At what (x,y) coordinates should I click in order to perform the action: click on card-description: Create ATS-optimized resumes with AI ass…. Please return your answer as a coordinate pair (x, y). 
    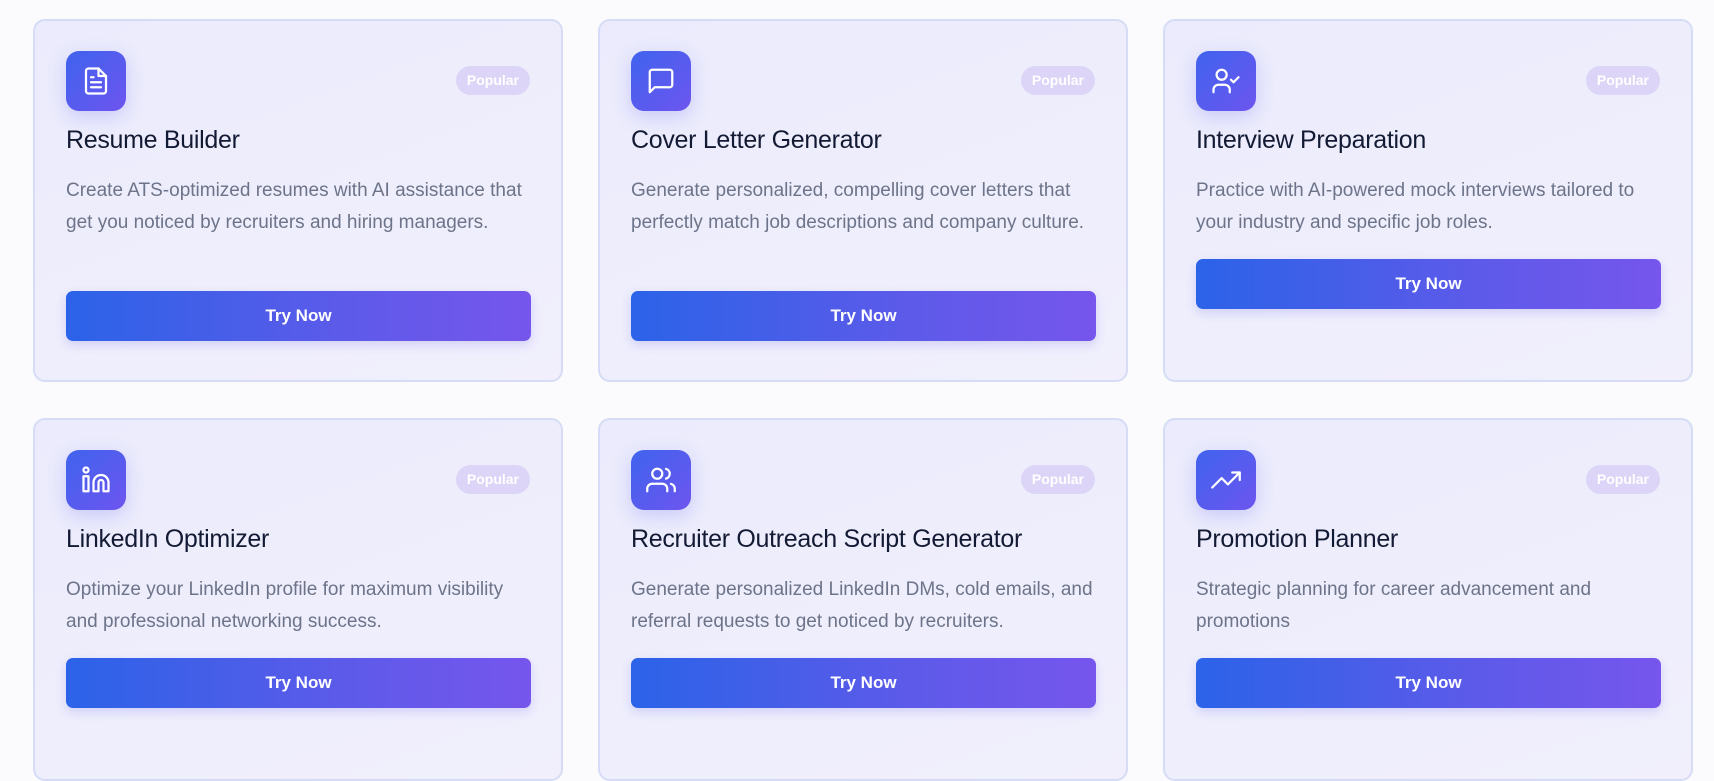
    Looking at the image, I should click on (294, 206).